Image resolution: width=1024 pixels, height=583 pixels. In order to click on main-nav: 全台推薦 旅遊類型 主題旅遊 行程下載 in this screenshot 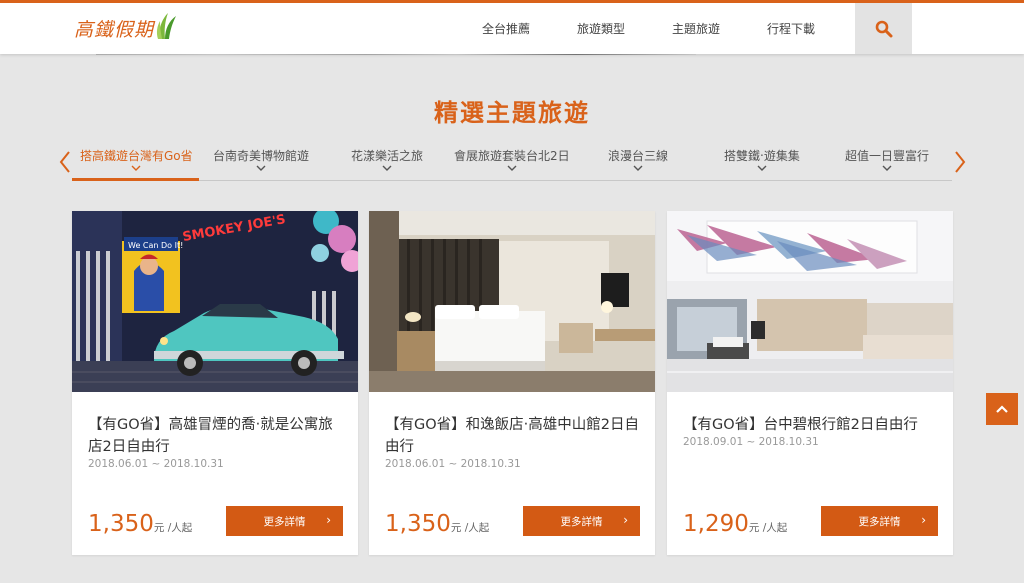, I will do `click(672, 28)`.